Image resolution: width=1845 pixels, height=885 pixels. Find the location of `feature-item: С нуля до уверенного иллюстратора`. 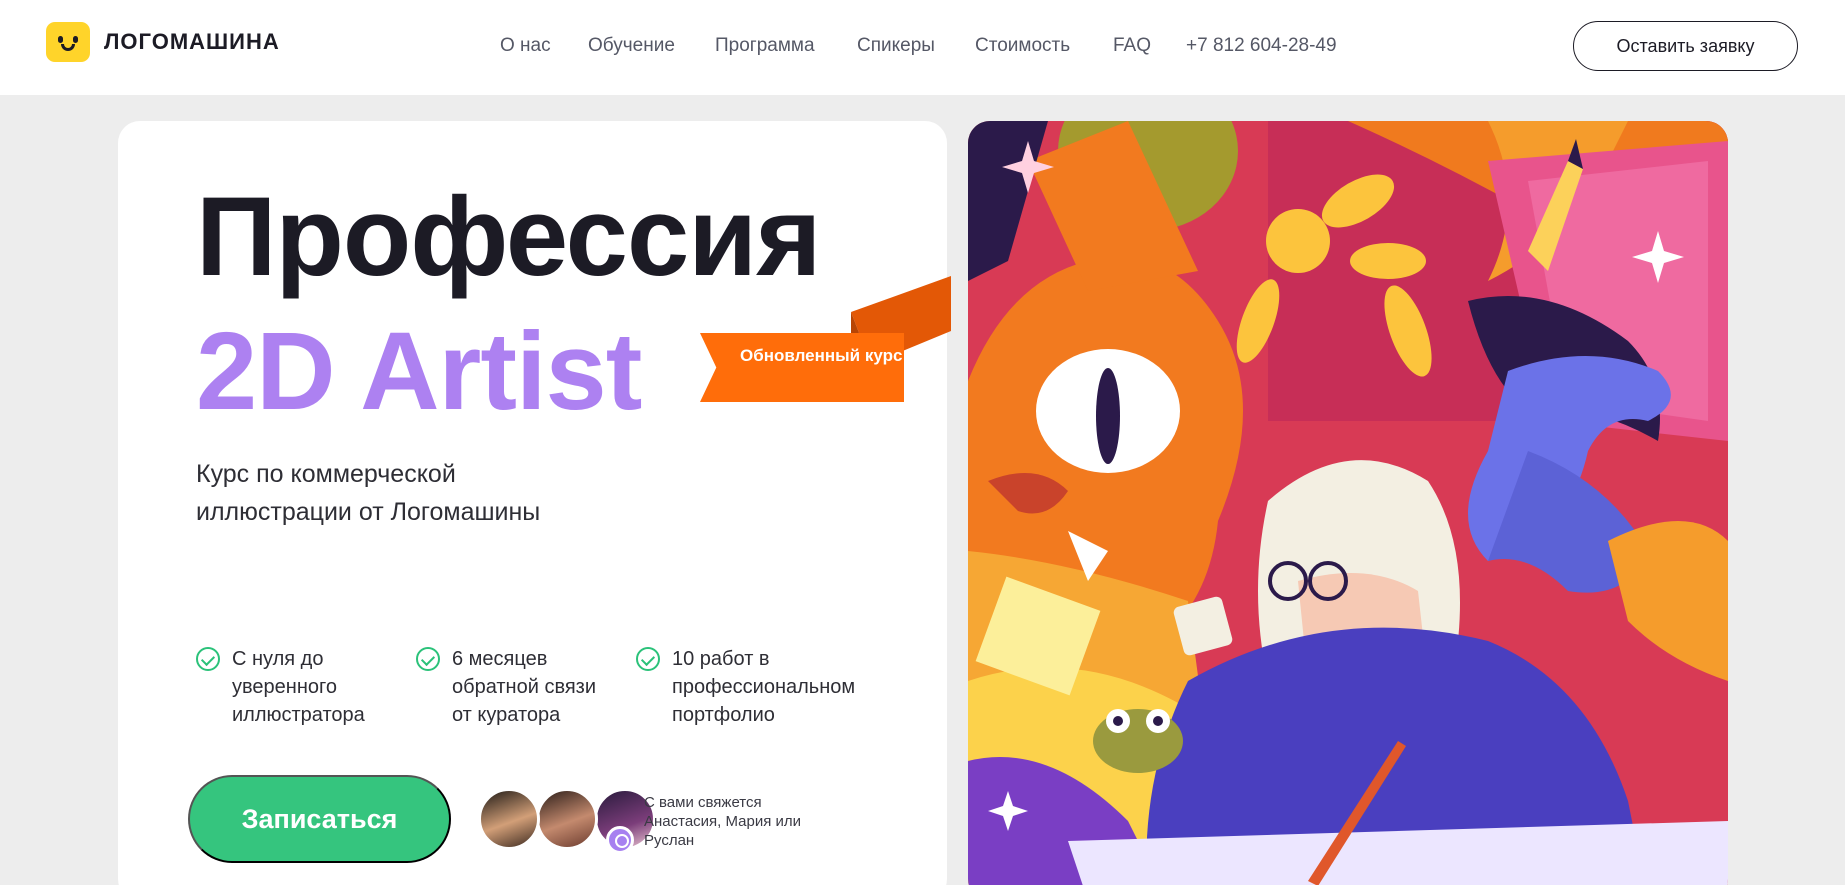

feature-item: С нуля до уверенного иллюстратора is located at coordinates (291, 687).